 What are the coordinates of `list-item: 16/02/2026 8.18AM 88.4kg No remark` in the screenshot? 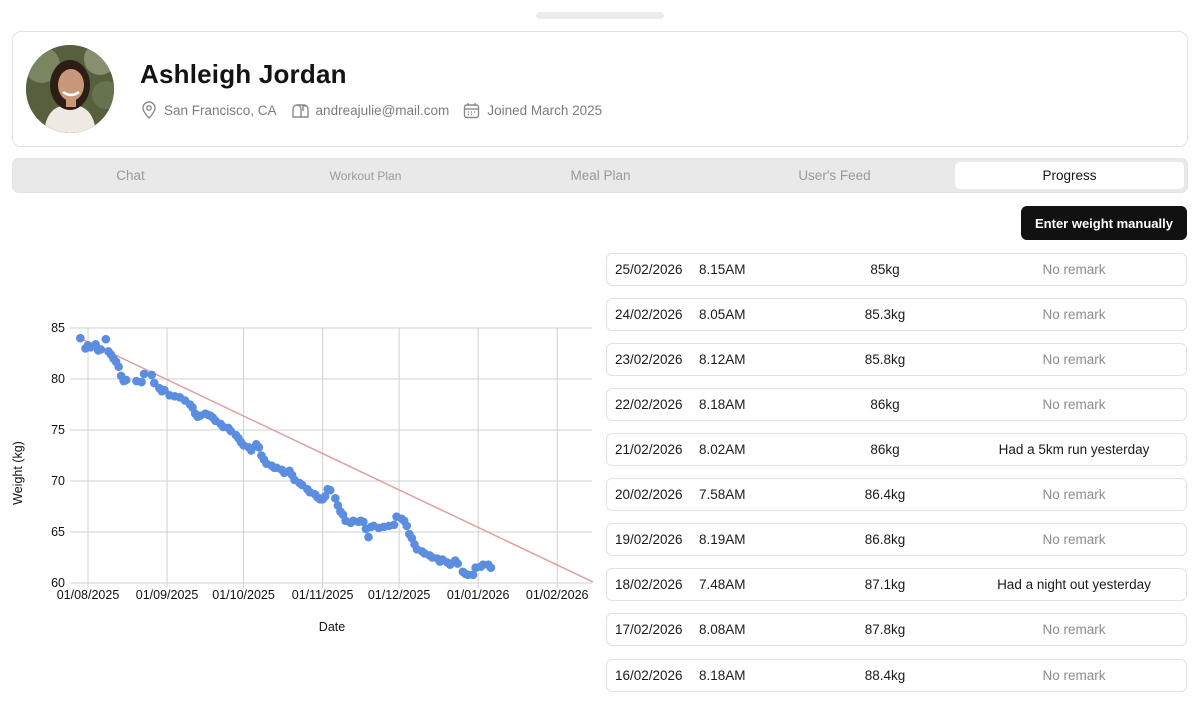 It's located at (896, 675).